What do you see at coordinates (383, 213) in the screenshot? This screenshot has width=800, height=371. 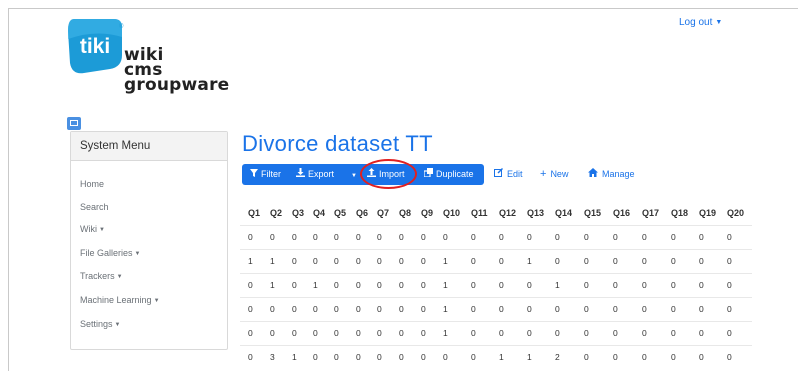 I see `column-header: Q7` at bounding box center [383, 213].